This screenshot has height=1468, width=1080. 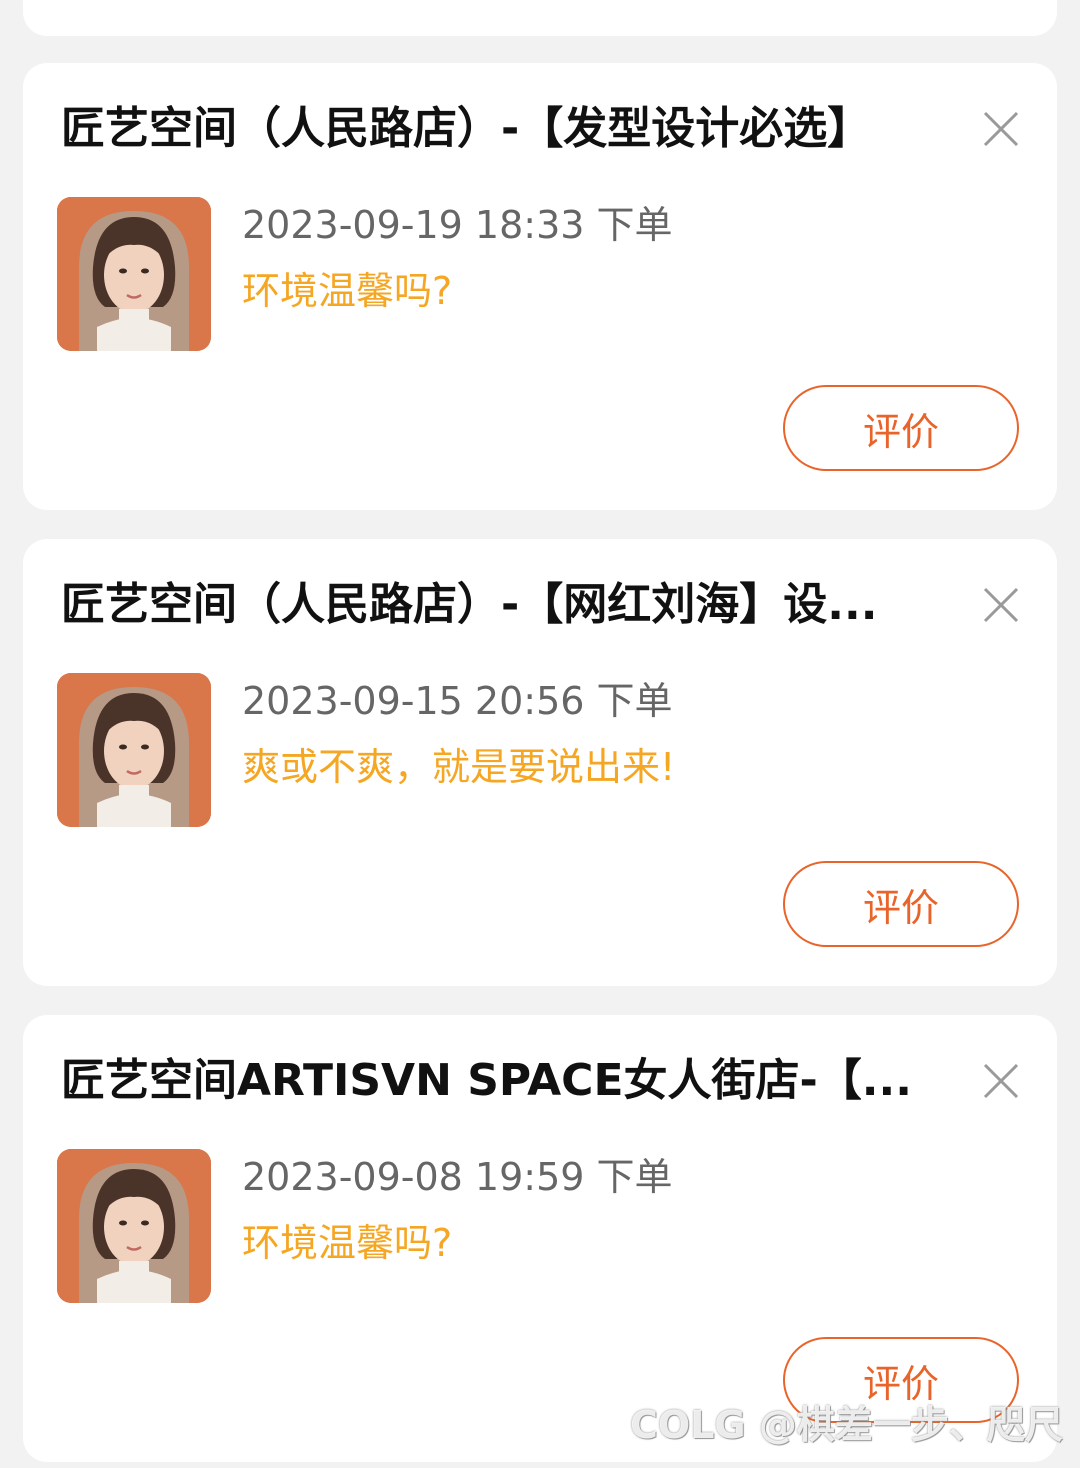 What do you see at coordinates (457, 225) in the screenshot?
I see `order-time: 2023-09-19 18:33 下单` at bounding box center [457, 225].